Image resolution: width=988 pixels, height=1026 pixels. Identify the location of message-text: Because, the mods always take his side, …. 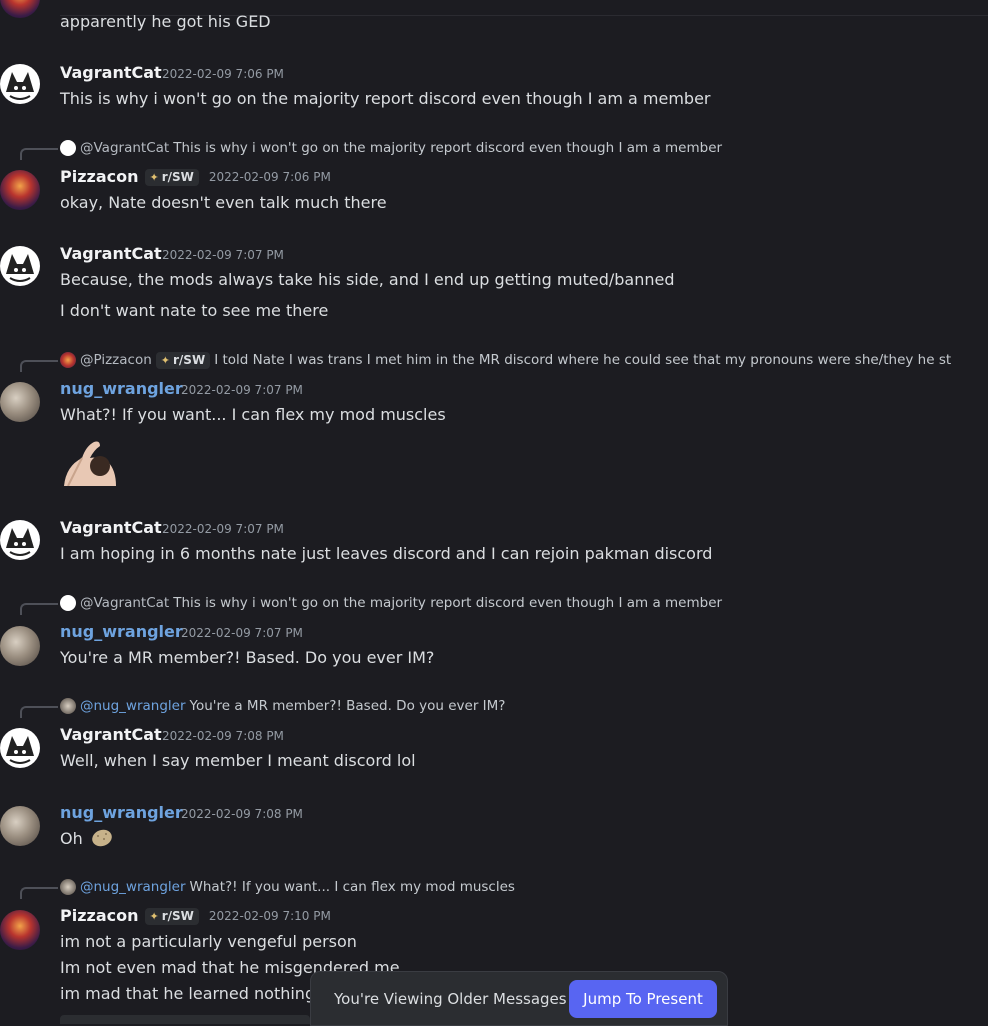
(367, 279).